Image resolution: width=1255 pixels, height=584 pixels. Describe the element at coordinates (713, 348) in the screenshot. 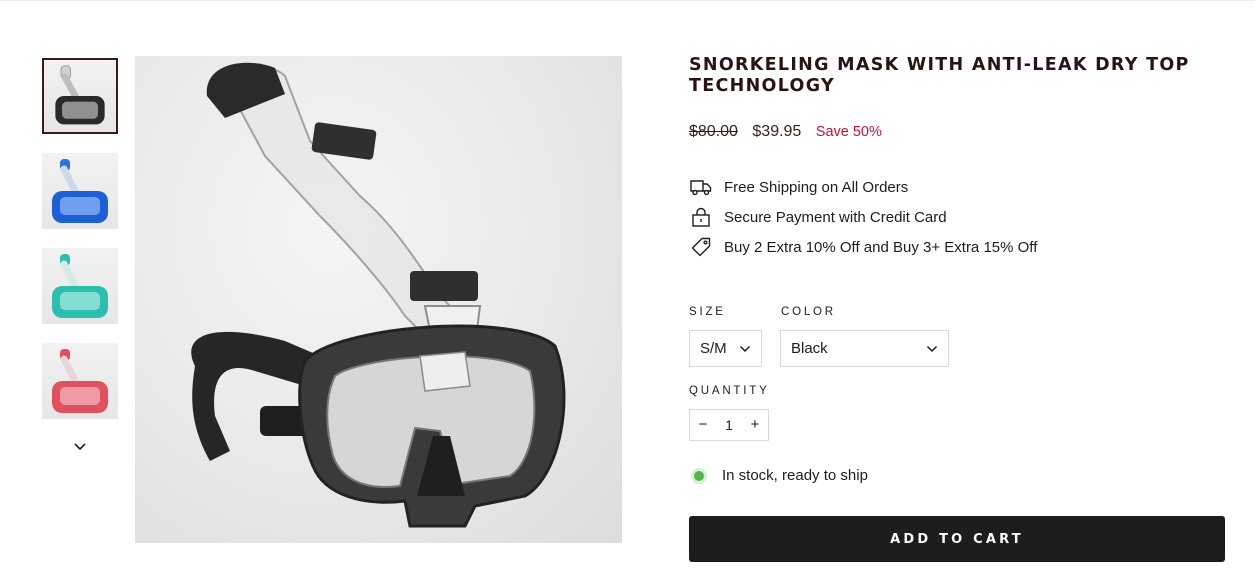

I see `size-select-value: S/M` at that location.